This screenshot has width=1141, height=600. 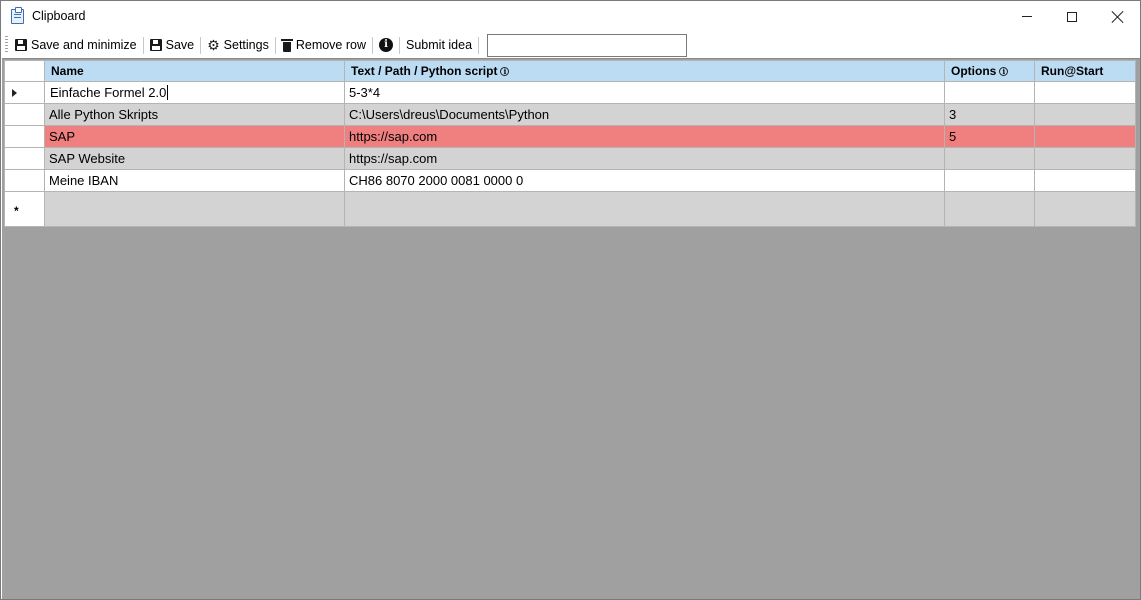 I want to click on minimize-button, so click(x=1027, y=16).